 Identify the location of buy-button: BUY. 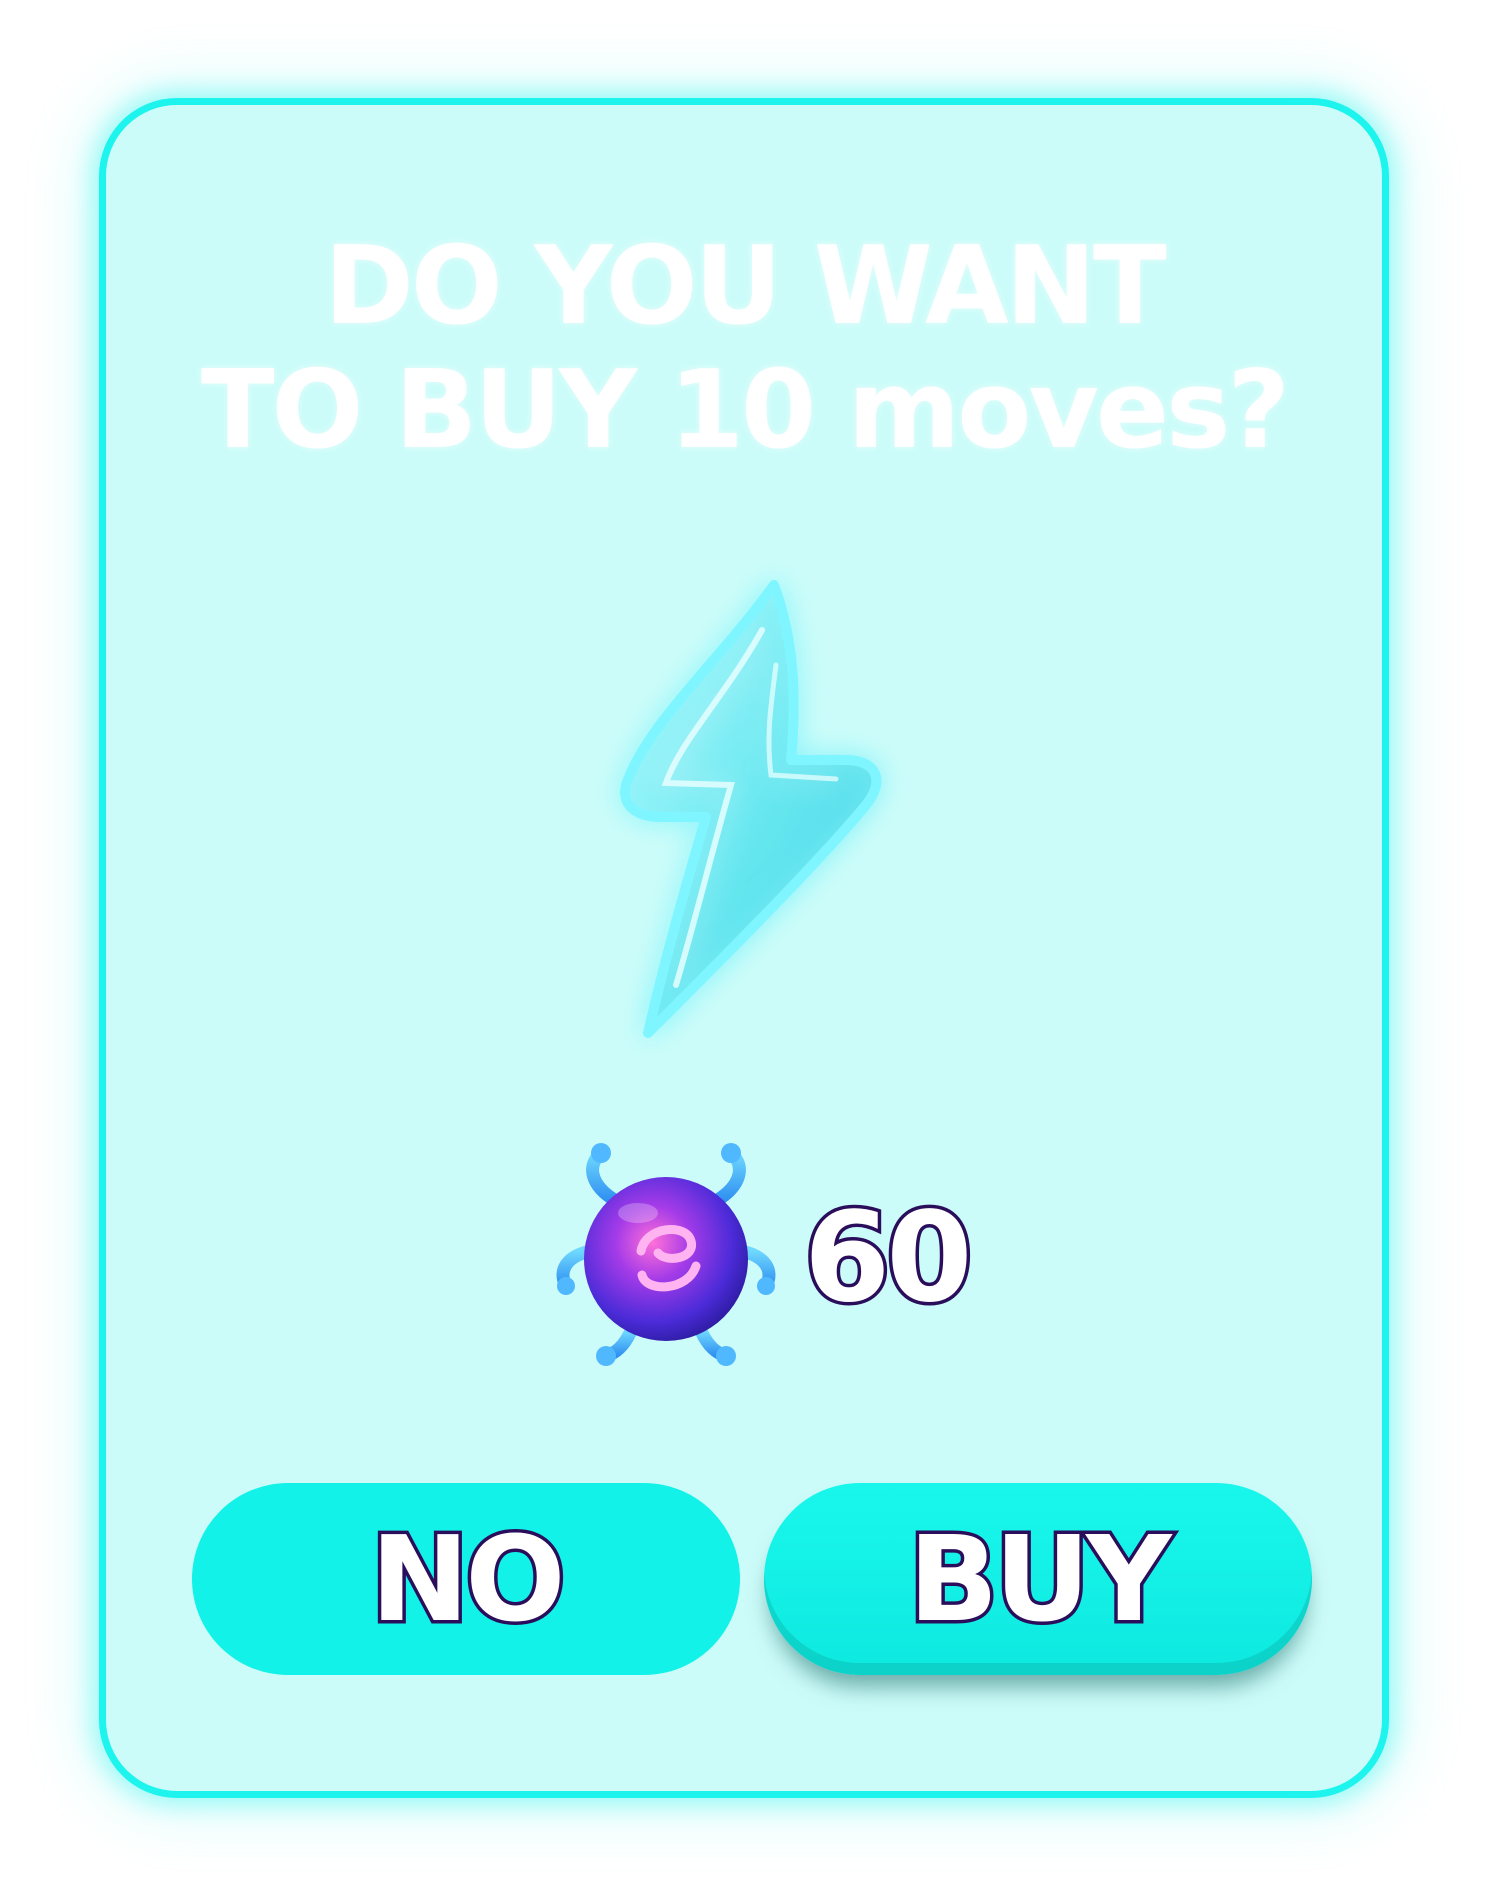
(1038, 1579).